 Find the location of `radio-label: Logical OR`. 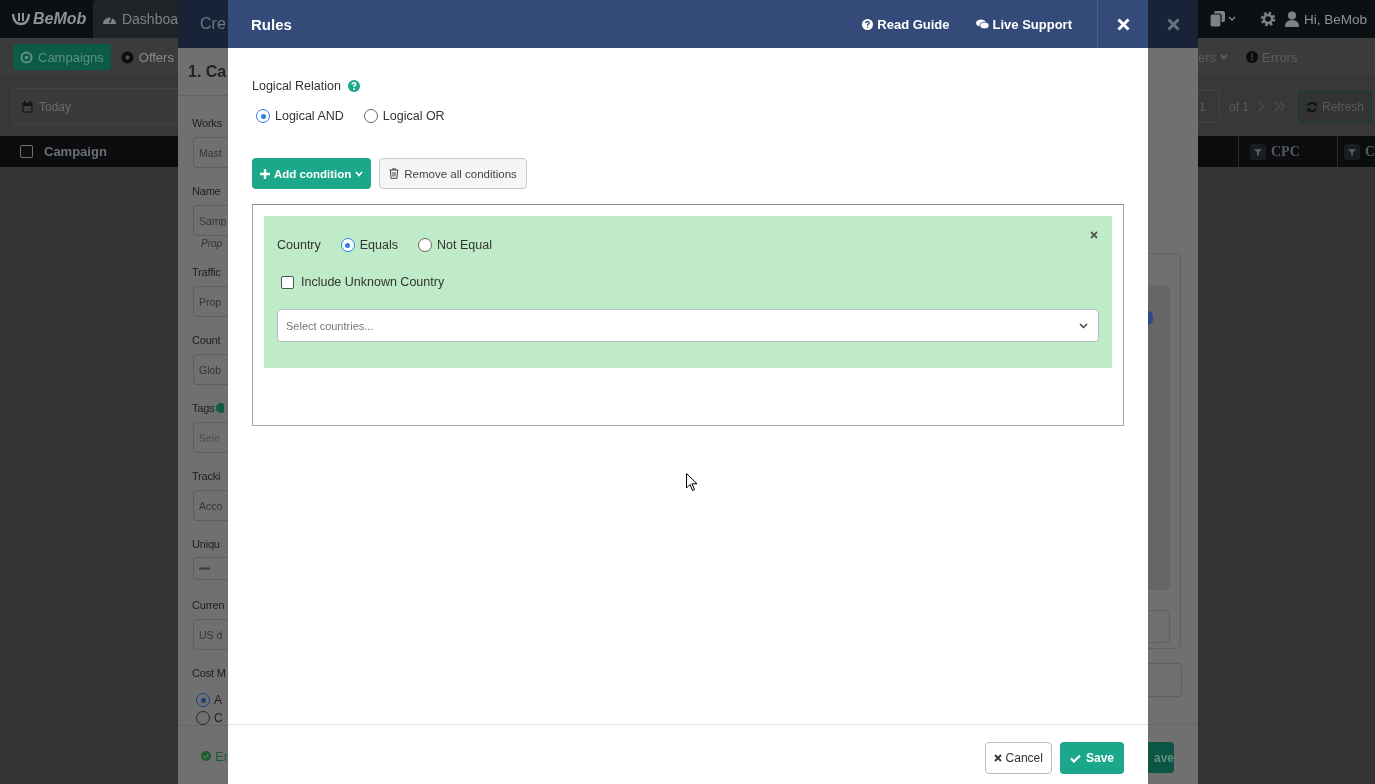

radio-label: Logical OR is located at coordinates (413, 116).